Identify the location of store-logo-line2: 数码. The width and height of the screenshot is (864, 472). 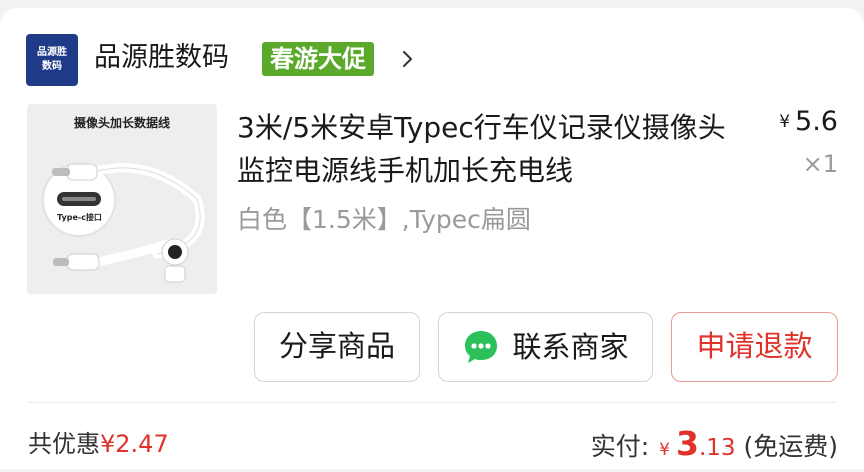
(52, 66).